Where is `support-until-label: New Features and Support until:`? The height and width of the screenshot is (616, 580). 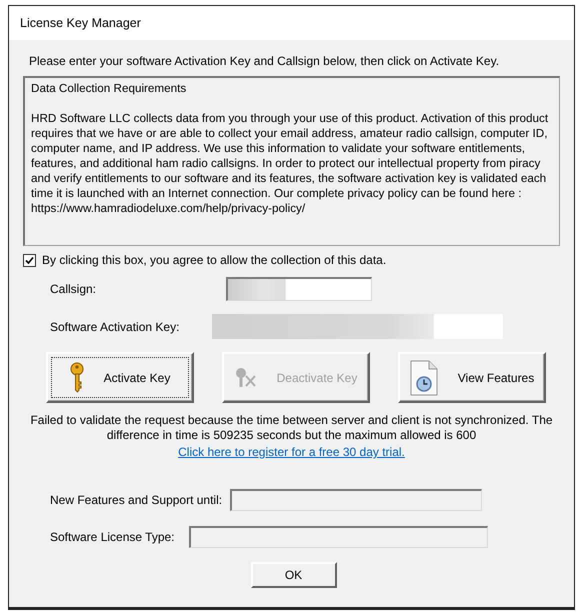
support-until-label: New Features and Support until: is located at coordinates (136, 500).